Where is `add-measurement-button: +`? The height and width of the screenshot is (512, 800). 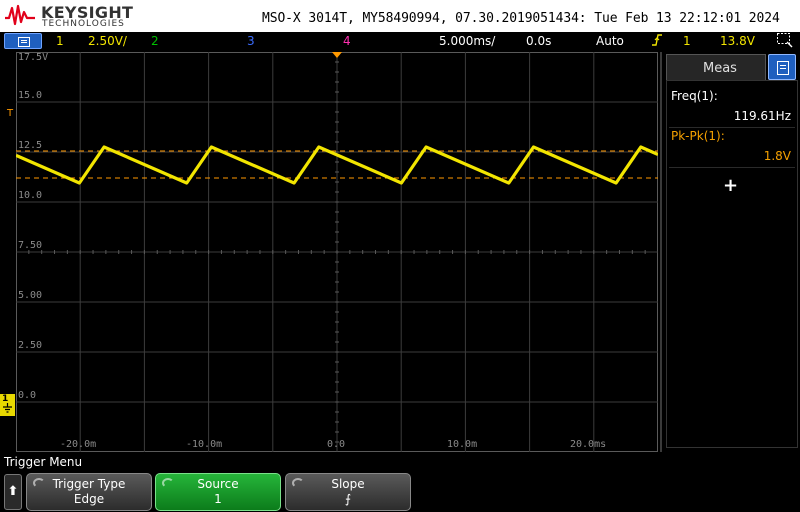 add-measurement-button: + is located at coordinates (730, 185).